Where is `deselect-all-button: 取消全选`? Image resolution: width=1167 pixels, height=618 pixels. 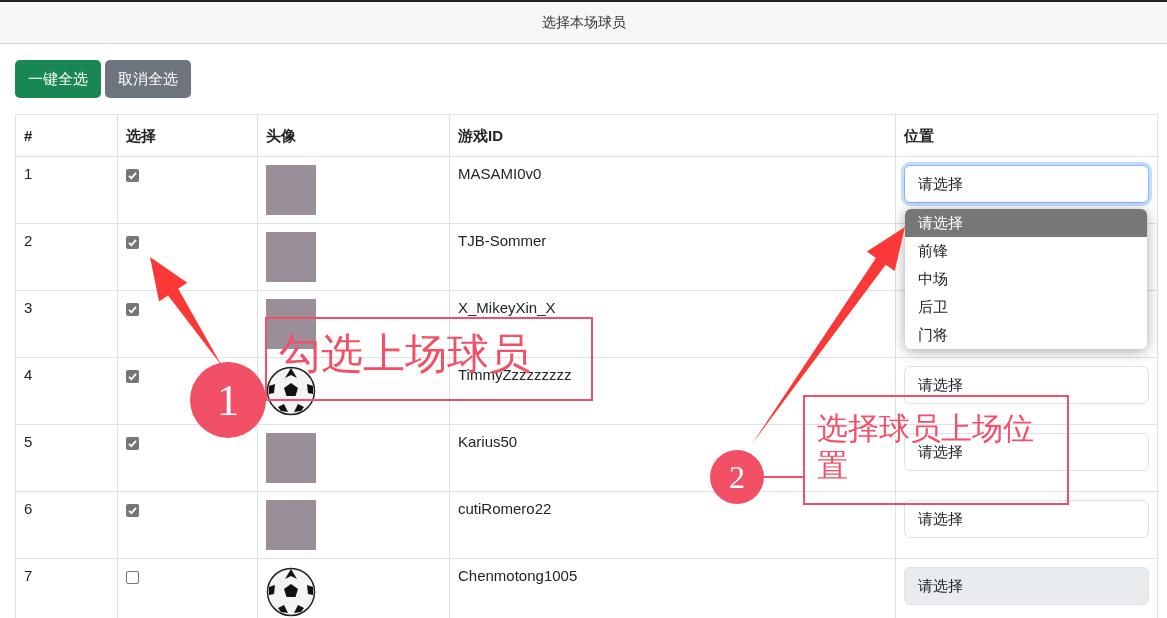
deselect-all-button: 取消全选 is located at coordinates (148, 79).